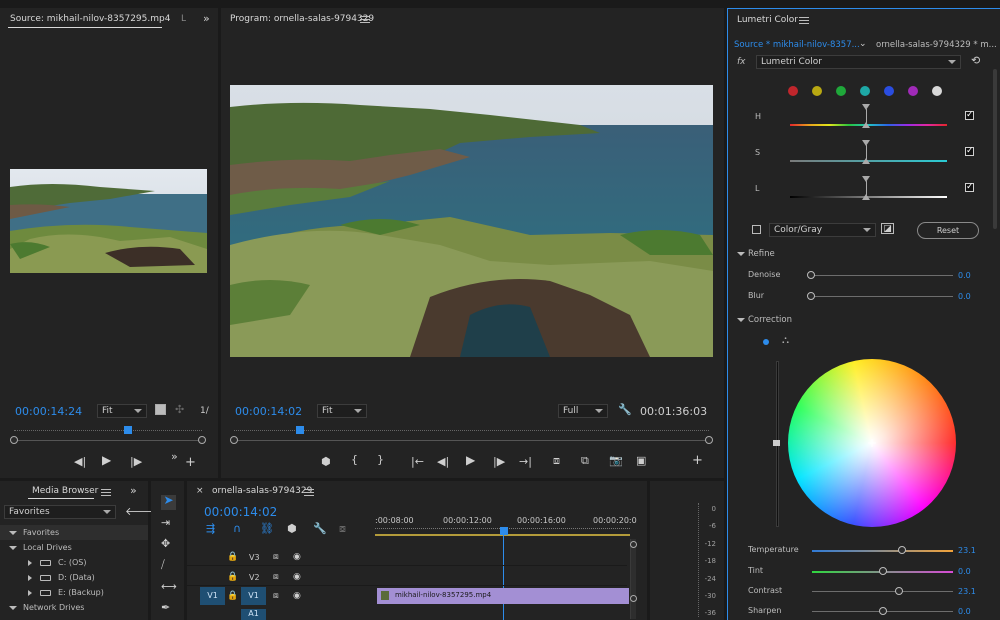 The width and height of the screenshot is (1000, 620). I want to click on video-clip: mikhail-nilov-8357295.mp4, so click(503, 596).